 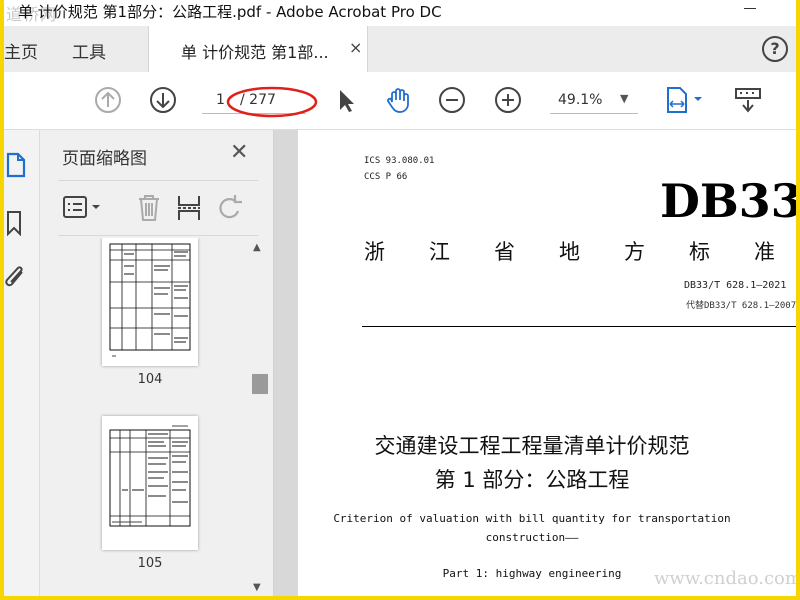 What do you see at coordinates (728, 201) in the screenshot?
I see `standard-prefix: DB33` at bounding box center [728, 201].